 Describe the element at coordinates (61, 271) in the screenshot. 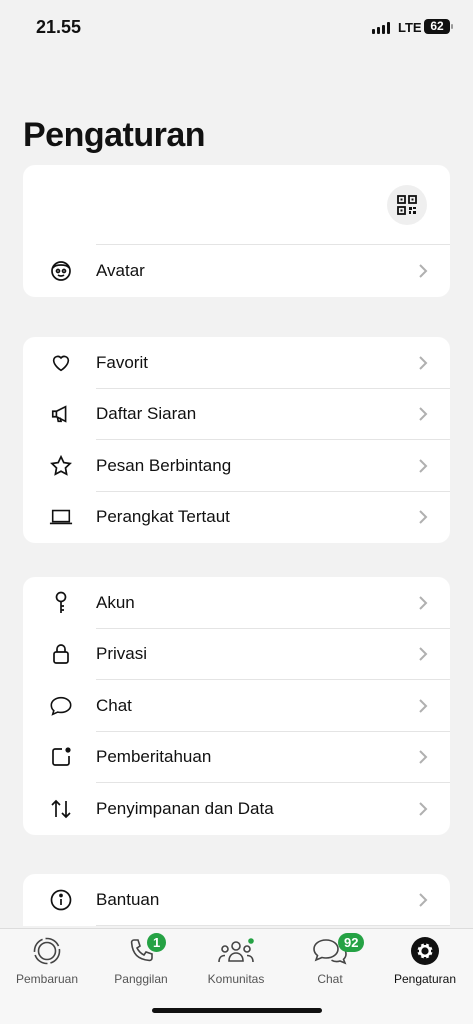

I see `avatar-icon` at that location.